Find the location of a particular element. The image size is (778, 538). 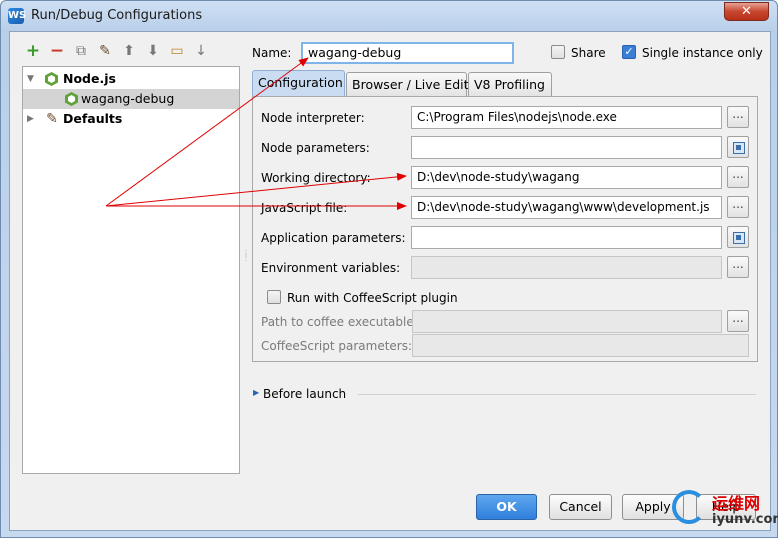

close-button: ✕ is located at coordinates (746, 11).